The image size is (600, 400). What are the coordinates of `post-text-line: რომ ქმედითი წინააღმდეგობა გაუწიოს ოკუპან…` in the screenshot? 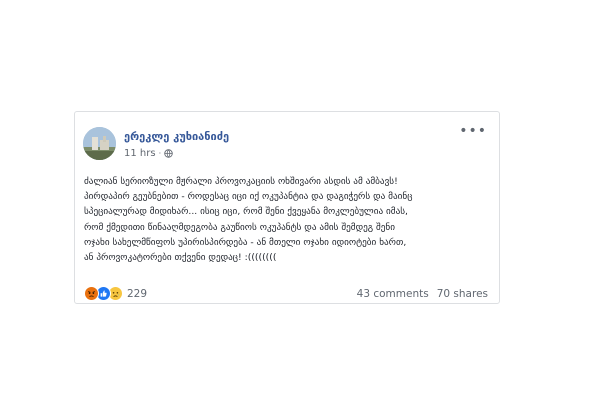 It's located at (239, 227).